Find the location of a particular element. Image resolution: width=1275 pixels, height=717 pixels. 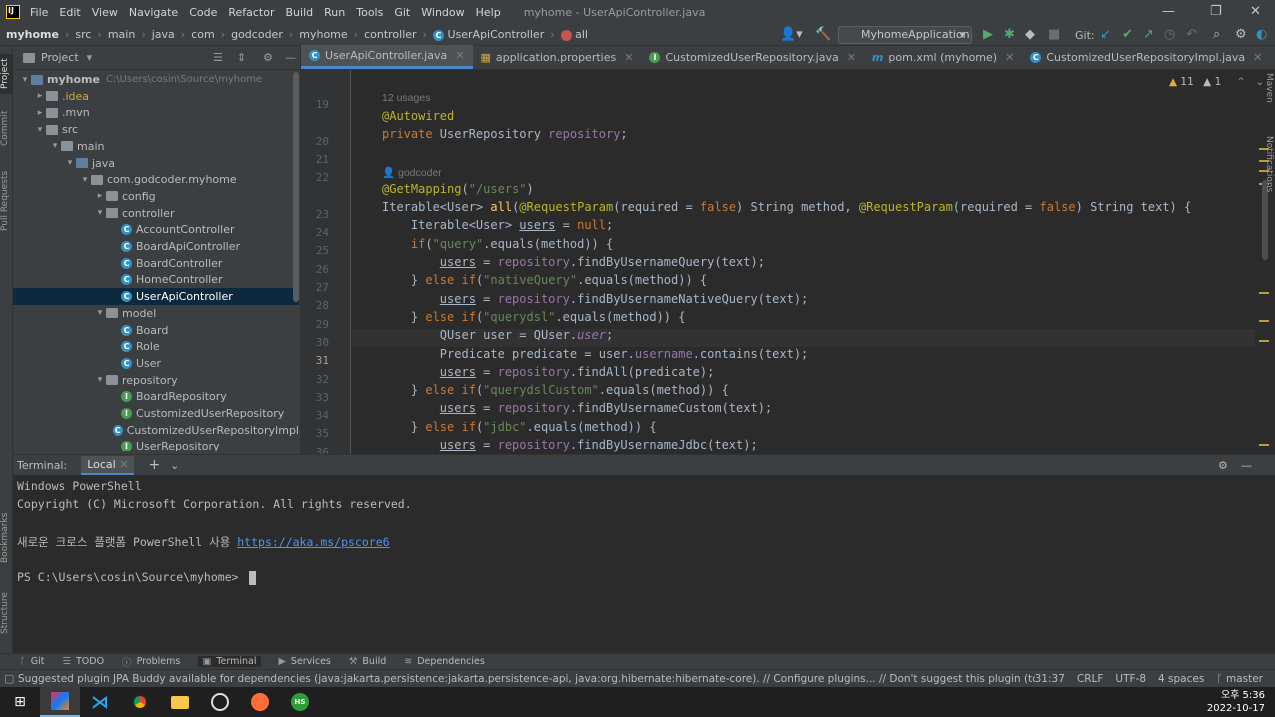

toolwindow-todo: ☰ TODO is located at coordinates (83, 661).